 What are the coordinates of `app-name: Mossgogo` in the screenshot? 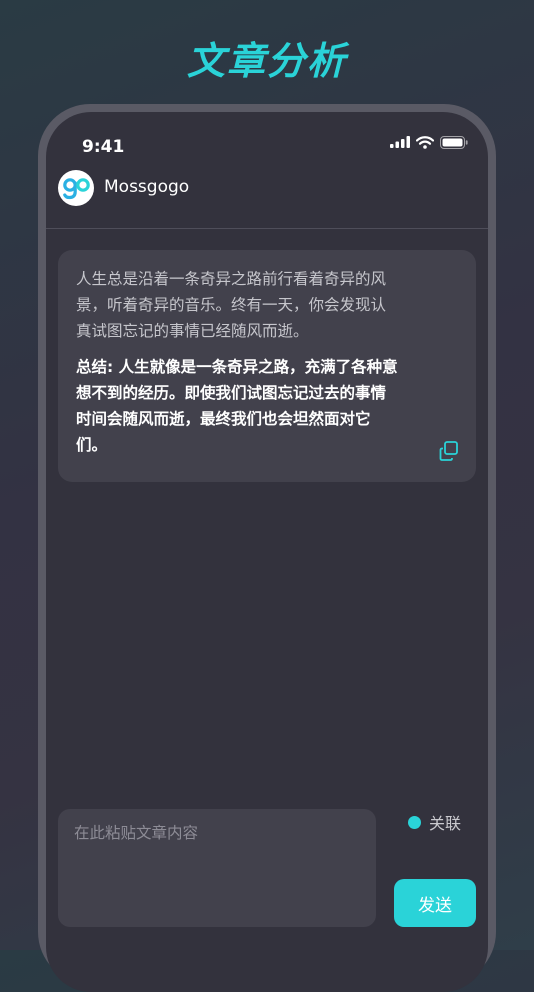 It's located at (147, 187).